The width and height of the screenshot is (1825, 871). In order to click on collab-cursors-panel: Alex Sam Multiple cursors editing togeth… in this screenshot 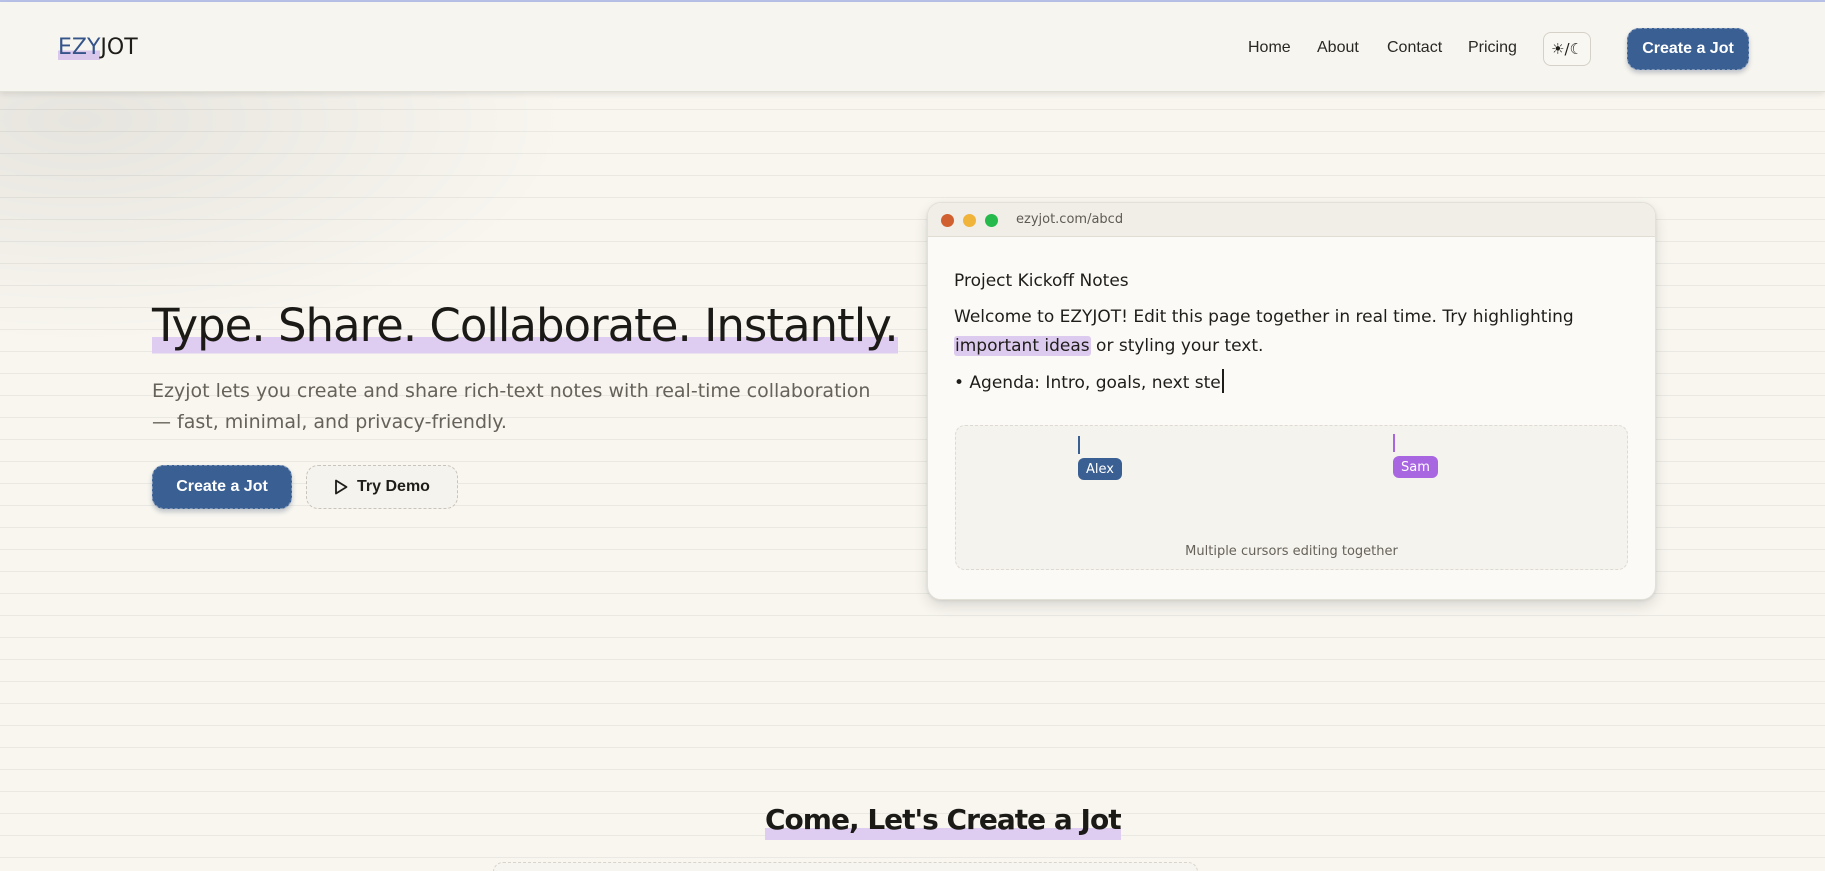, I will do `click(1291, 497)`.